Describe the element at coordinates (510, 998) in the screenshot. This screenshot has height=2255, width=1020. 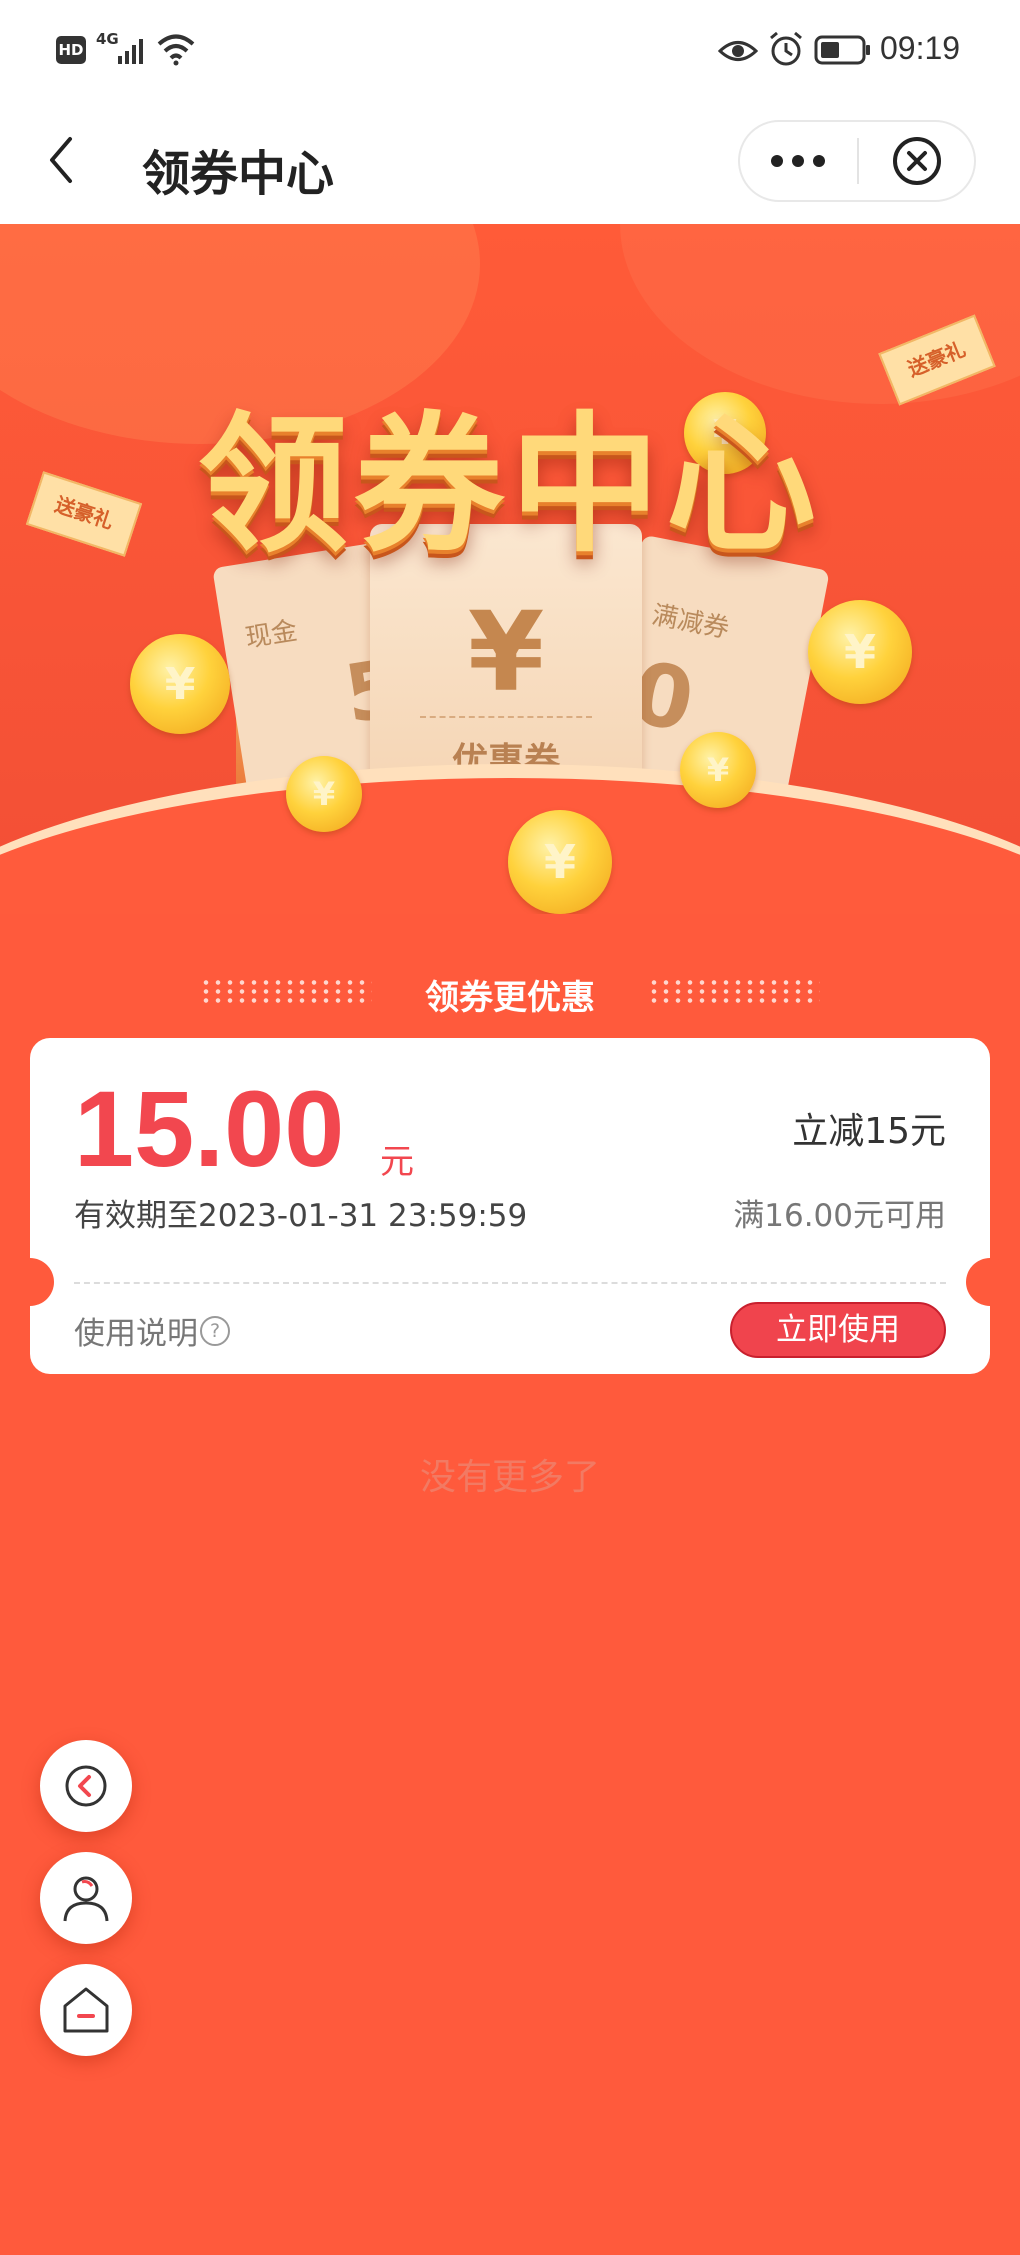
I see `section-title: 领券更优惠` at that location.